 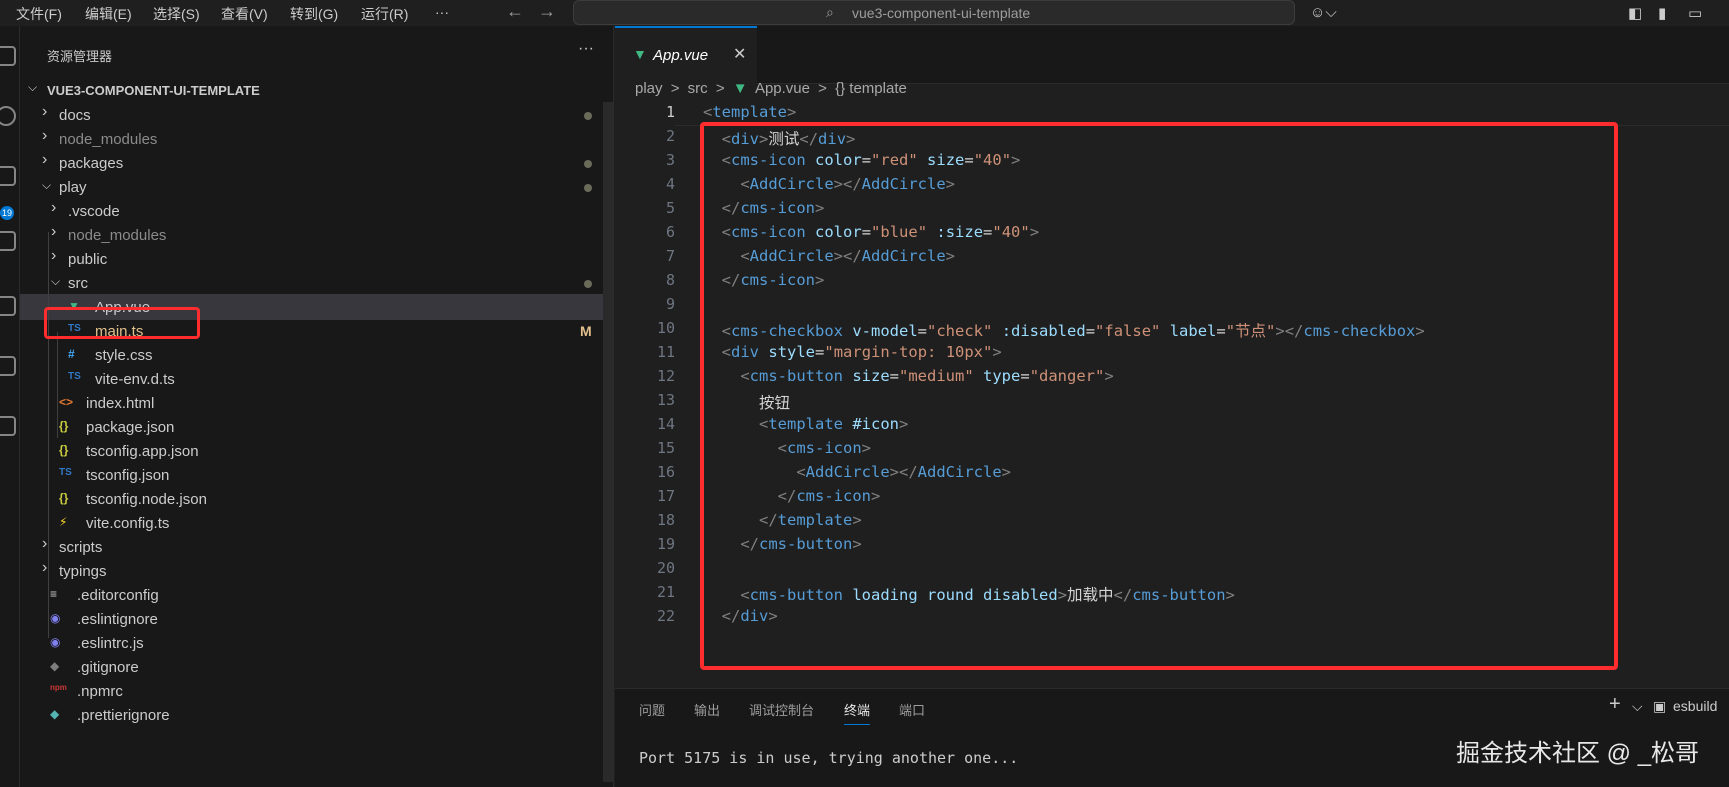 What do you see at coordinates (315, 283) in the screenshot?
I see `tree-folder: ⌵ src` at bounding box center [315, 283].